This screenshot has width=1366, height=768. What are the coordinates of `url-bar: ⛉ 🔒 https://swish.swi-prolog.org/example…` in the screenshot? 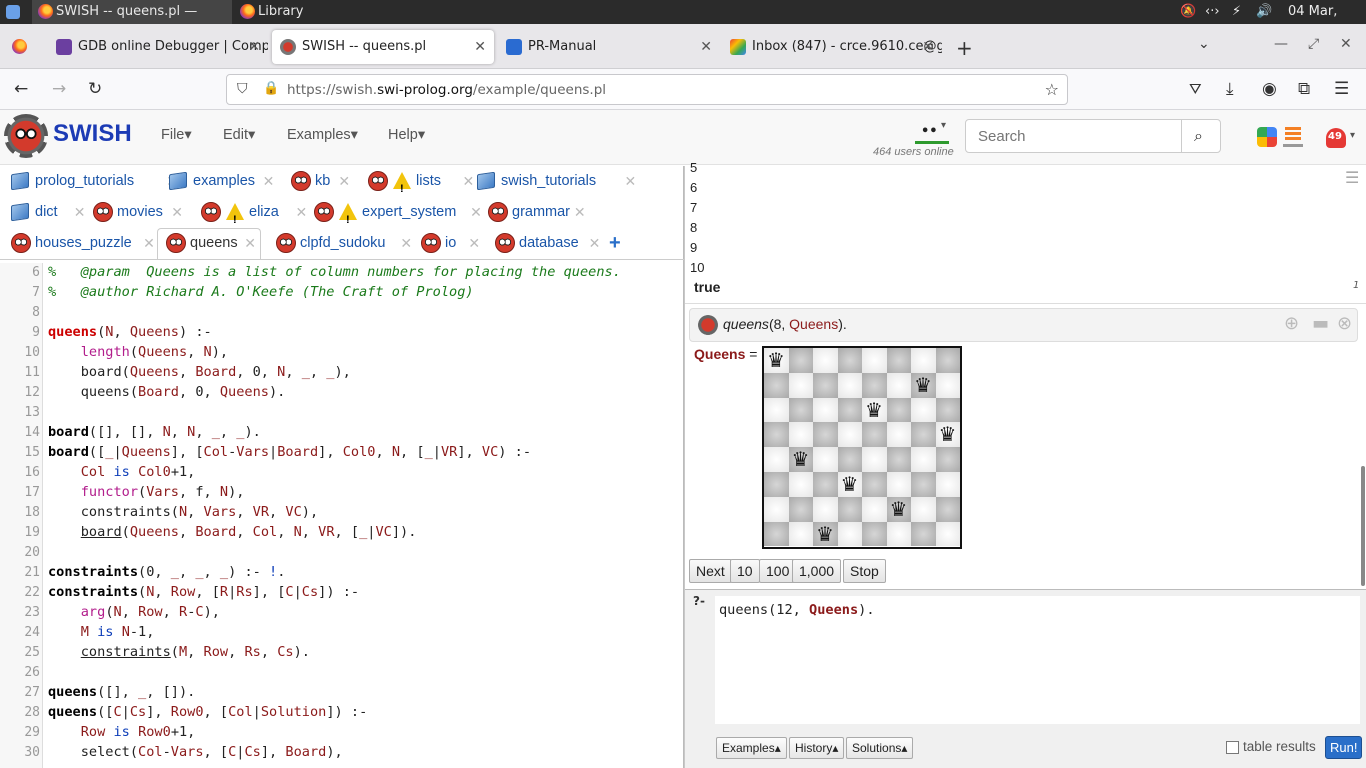 It's located at (647, 89).